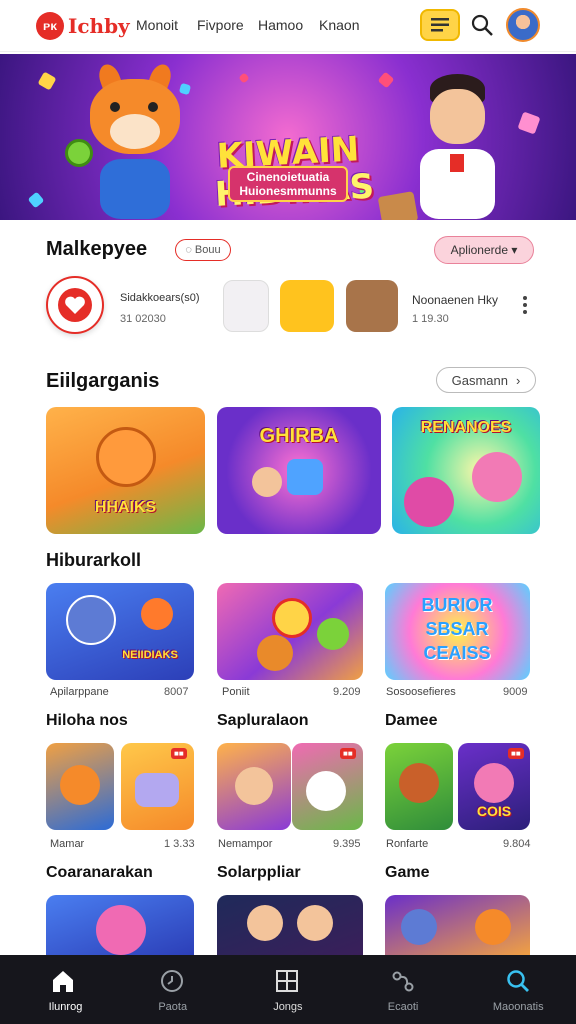  I want to click on logo-mark-icon: ᴘᴋ, so click(50, 26).